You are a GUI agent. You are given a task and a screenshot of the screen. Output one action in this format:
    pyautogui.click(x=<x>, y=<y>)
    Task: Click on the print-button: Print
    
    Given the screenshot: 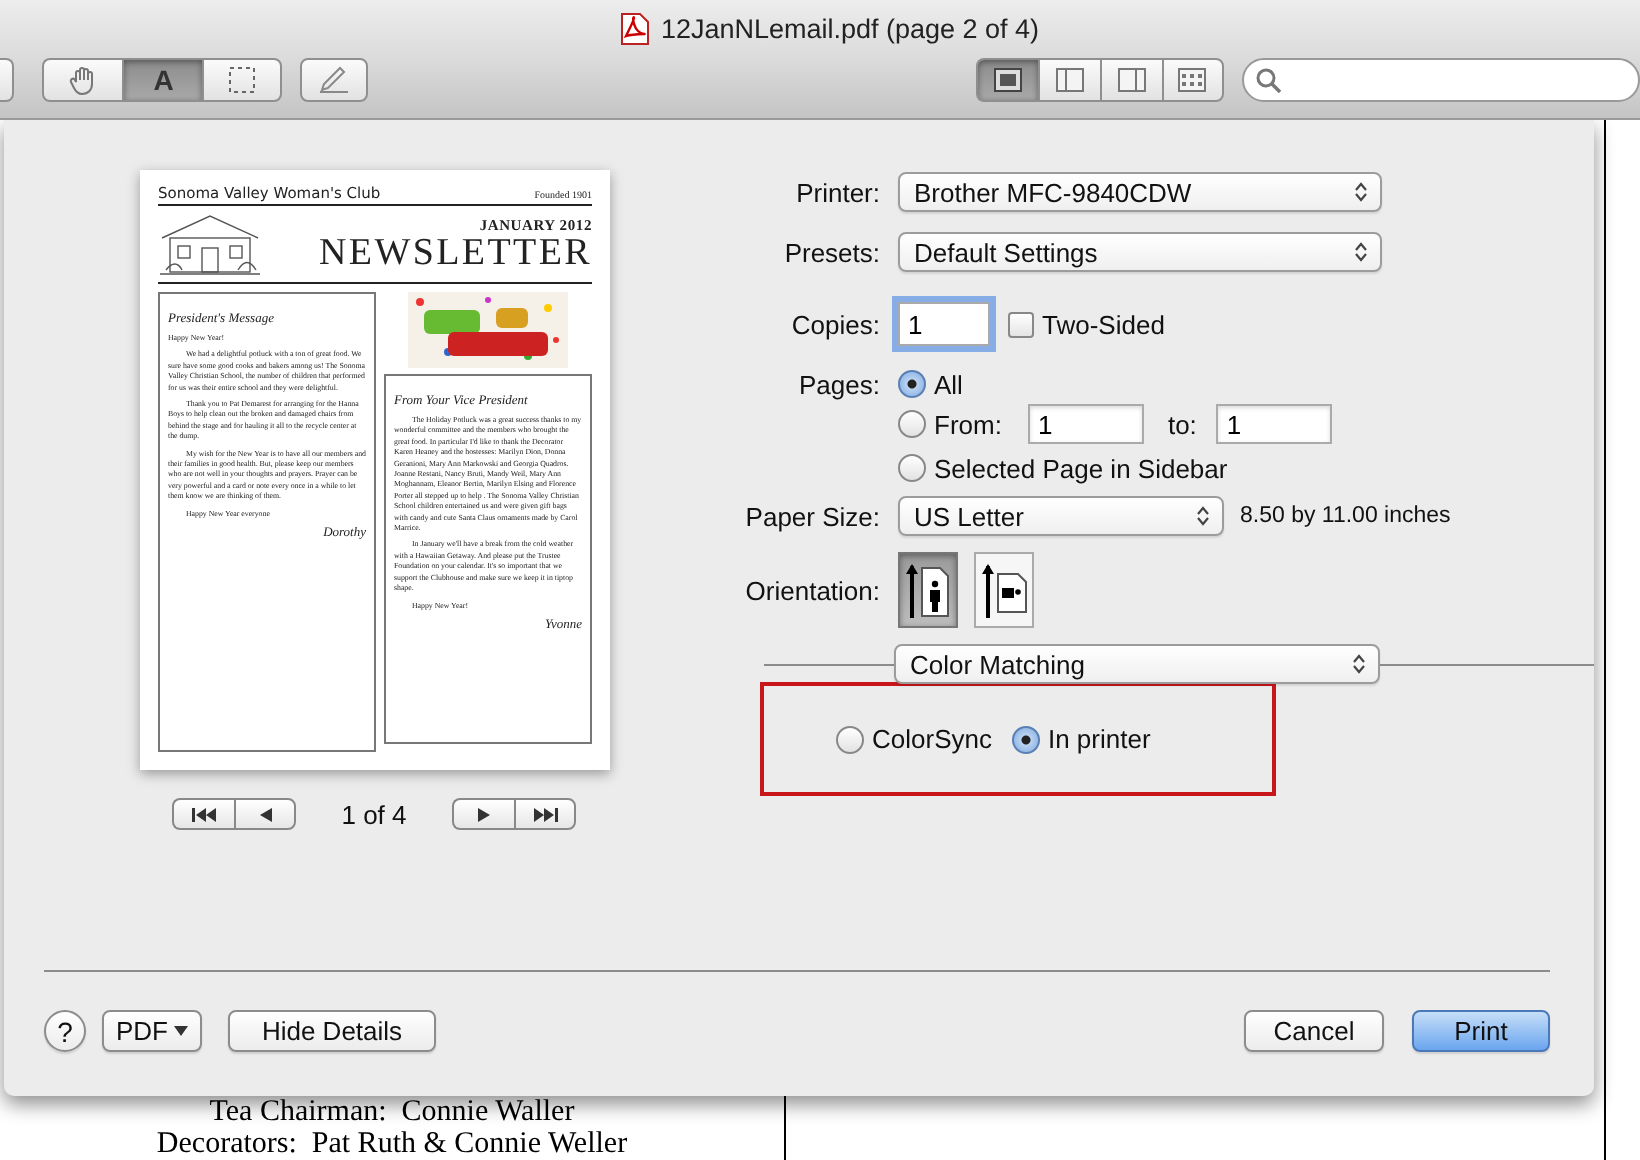 What is the action you would take?
    pyautogui.click(x=1481, y=1031)
    